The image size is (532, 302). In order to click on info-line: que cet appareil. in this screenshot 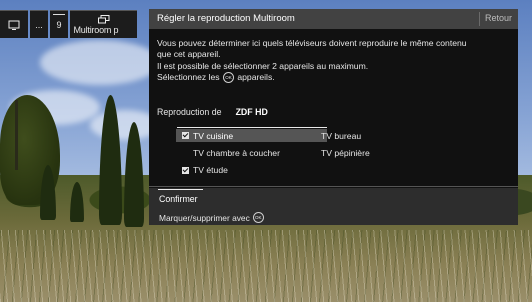, I will do `click(189, 54)`.